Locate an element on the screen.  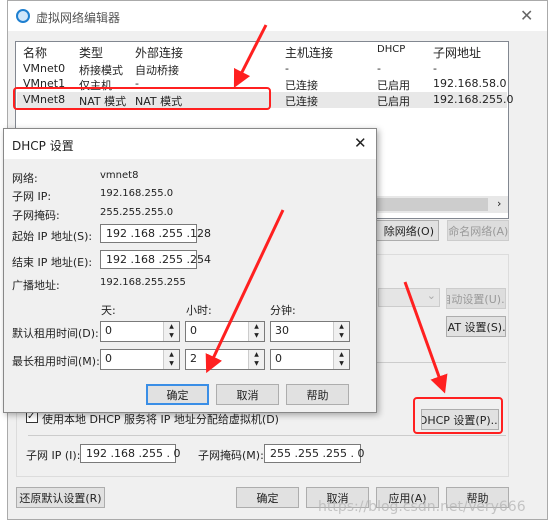
arrow-to-max-lease is located at coordinates (245, 291).